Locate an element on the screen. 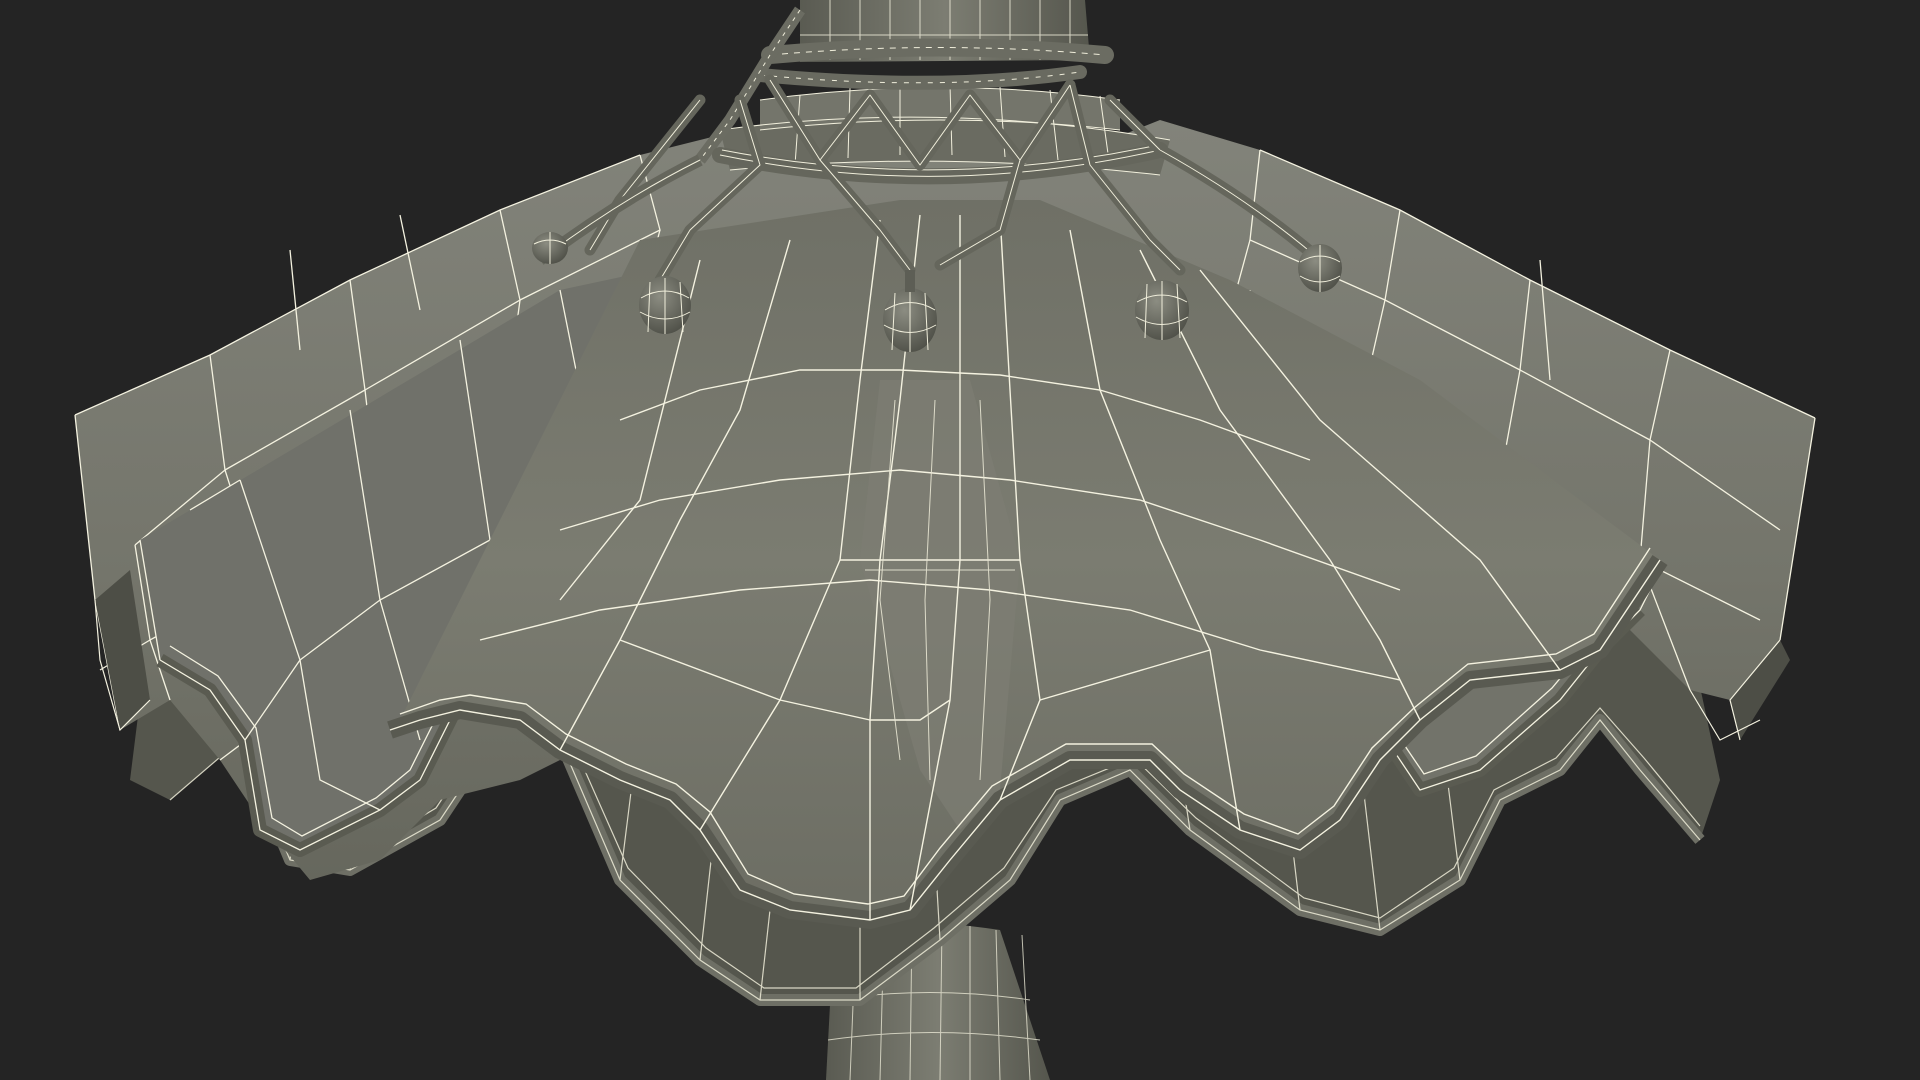 This screenshot has height=1080, width=1920. tassel-drop-far-right is located at coordinates (1320, 268).